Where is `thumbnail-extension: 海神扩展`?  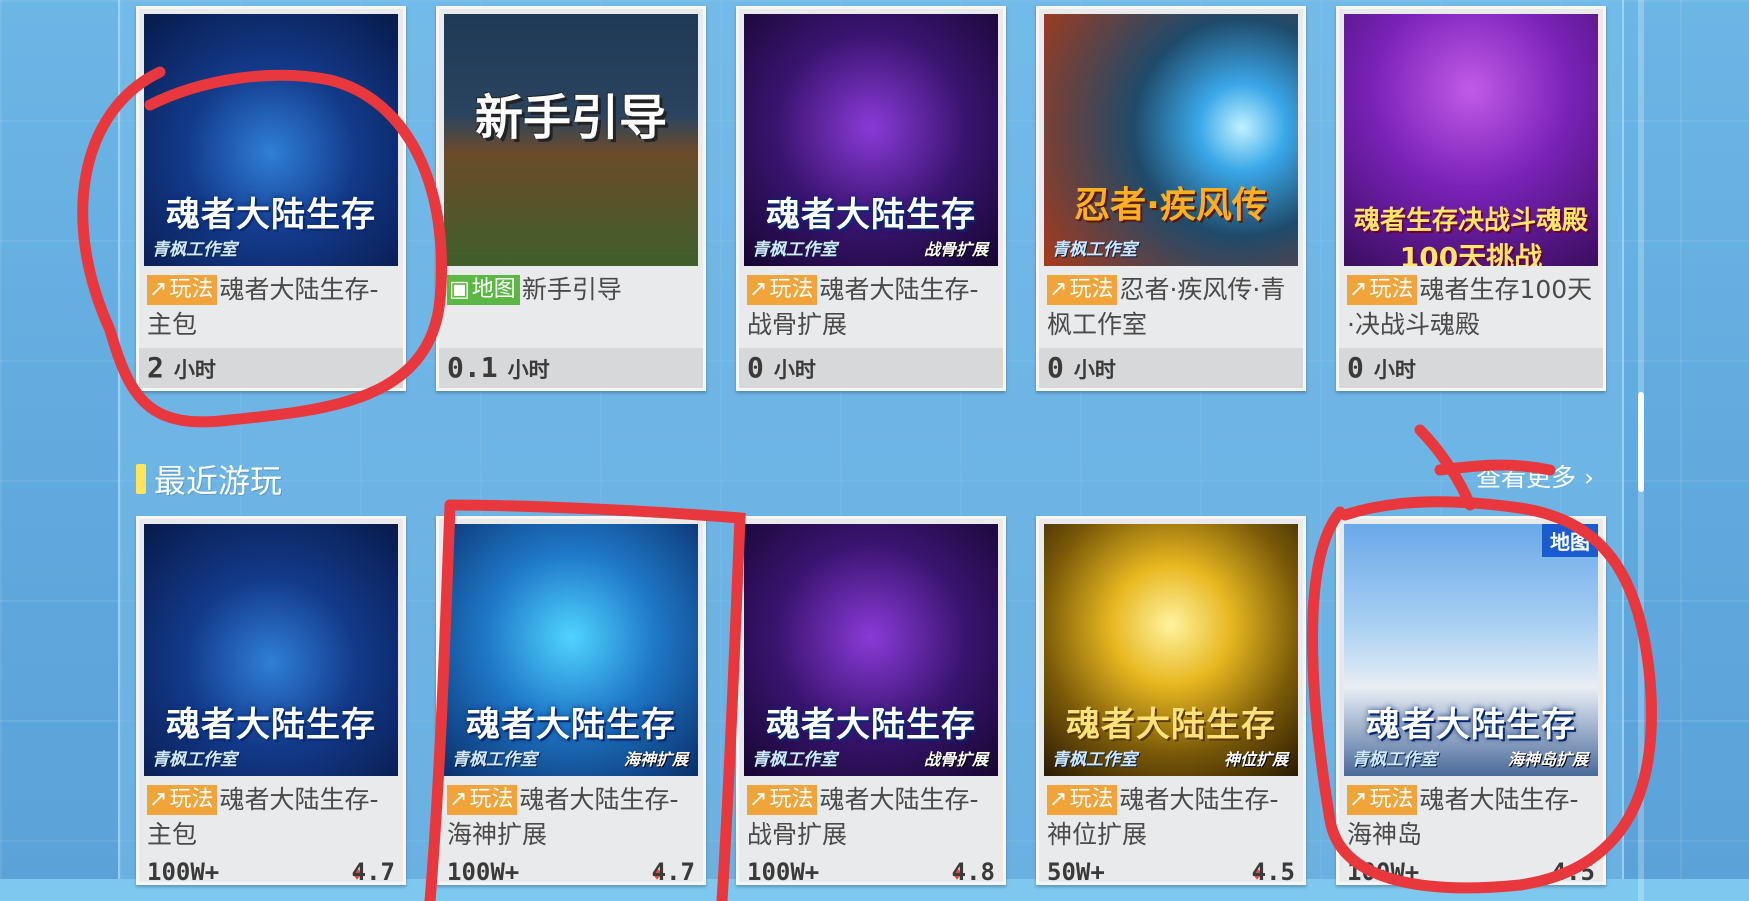 thumbnail-extension: 海神扩展 is located at coordinates (655, 759).